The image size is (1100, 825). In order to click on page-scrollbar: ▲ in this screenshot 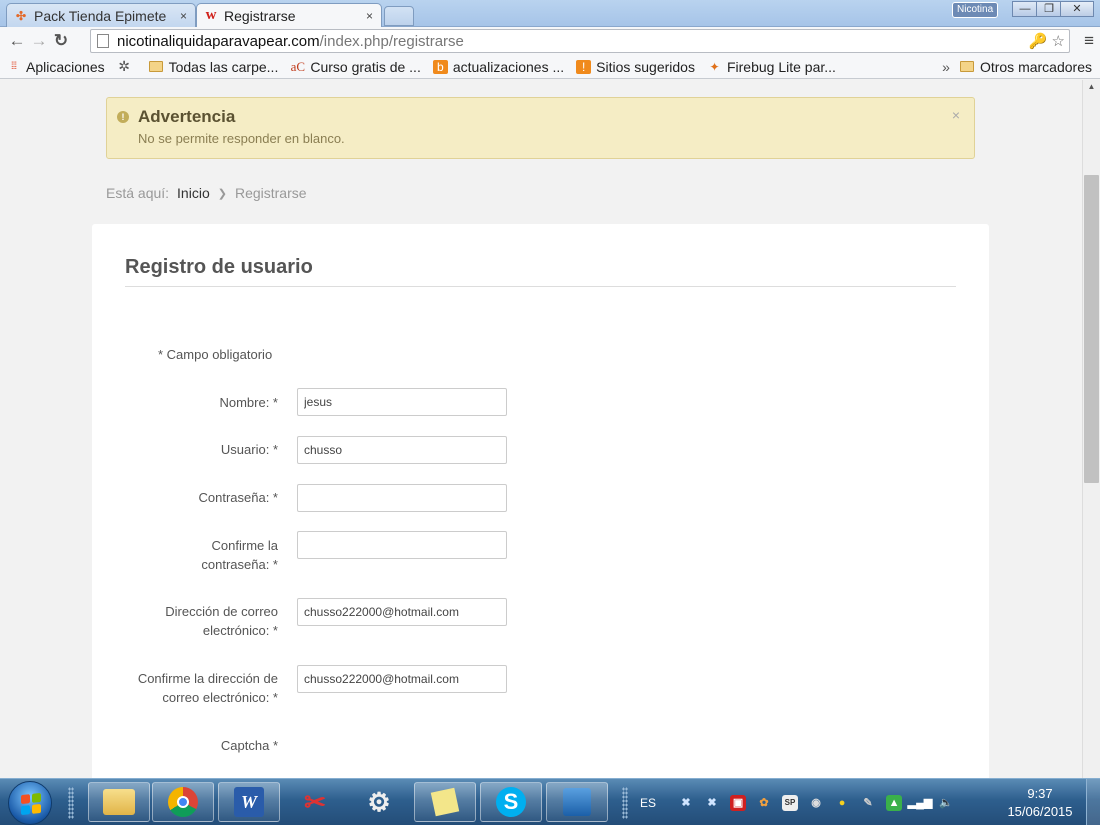, I will do `click(1091, 429)`.